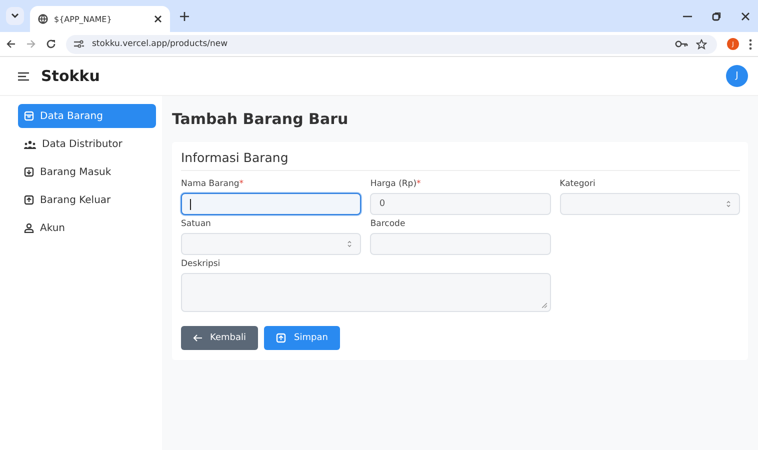 The width and height of the screenshot is (758, 450). What do you see at coordinates (201, 264) in the screenshot?
I see `field-label: Deskripsi` at bounding box center [201, 264].